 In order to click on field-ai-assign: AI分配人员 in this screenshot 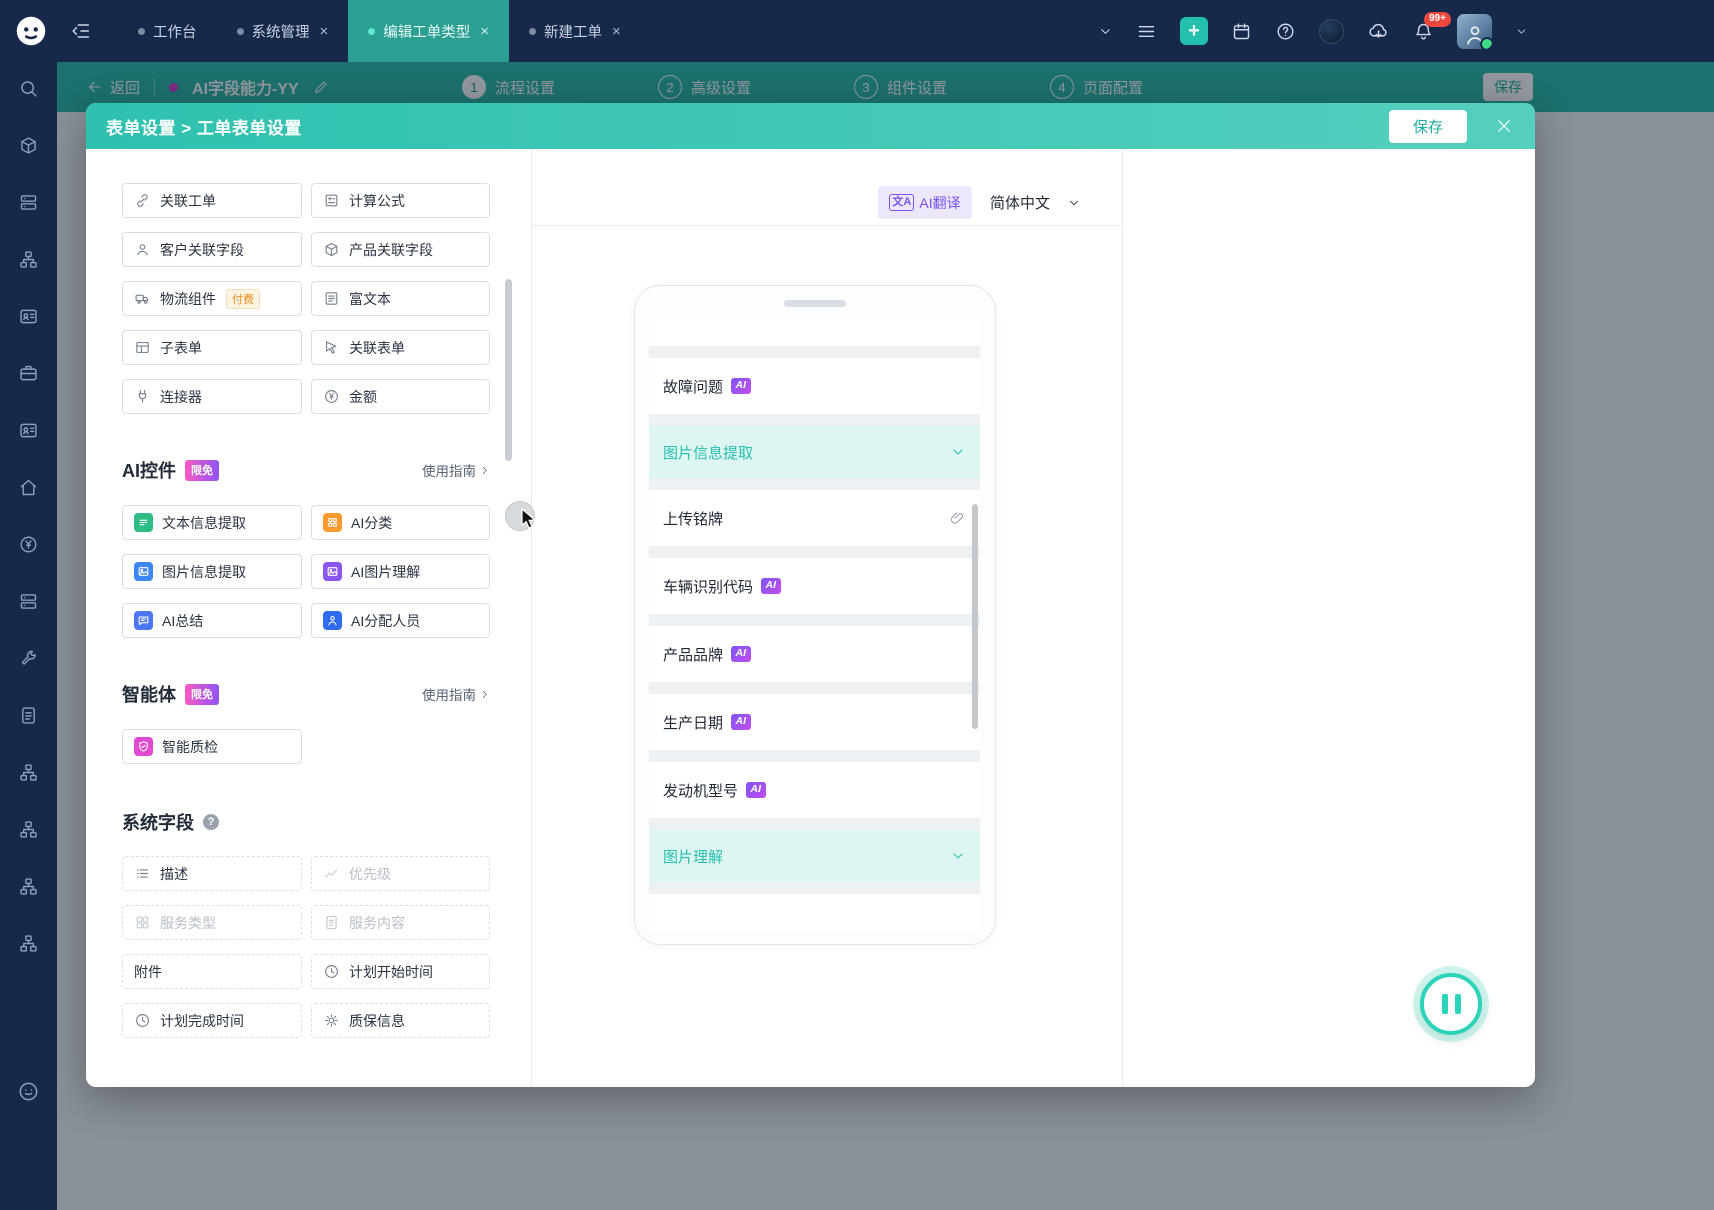, I will do `click(400, 620)`.